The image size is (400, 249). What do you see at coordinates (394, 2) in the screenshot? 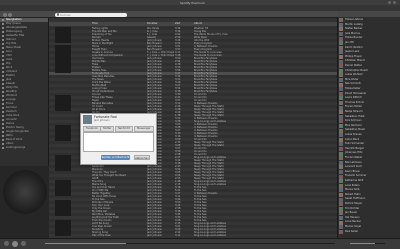
I see `close-button` at bounding box center [394, 2].